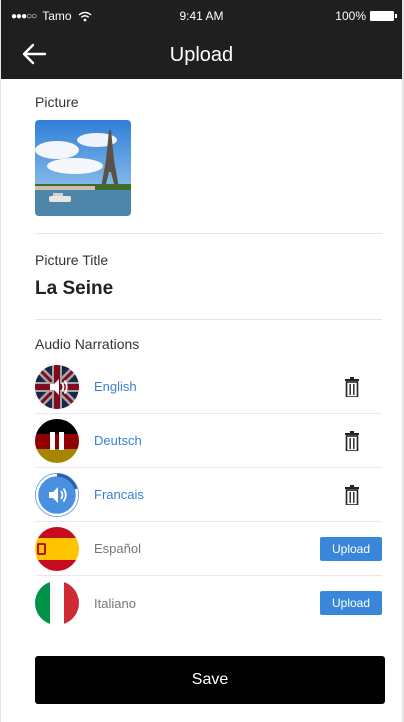 This screenshot has height=722, width=404. I want to click on save-button: Save, so click(210, 680).